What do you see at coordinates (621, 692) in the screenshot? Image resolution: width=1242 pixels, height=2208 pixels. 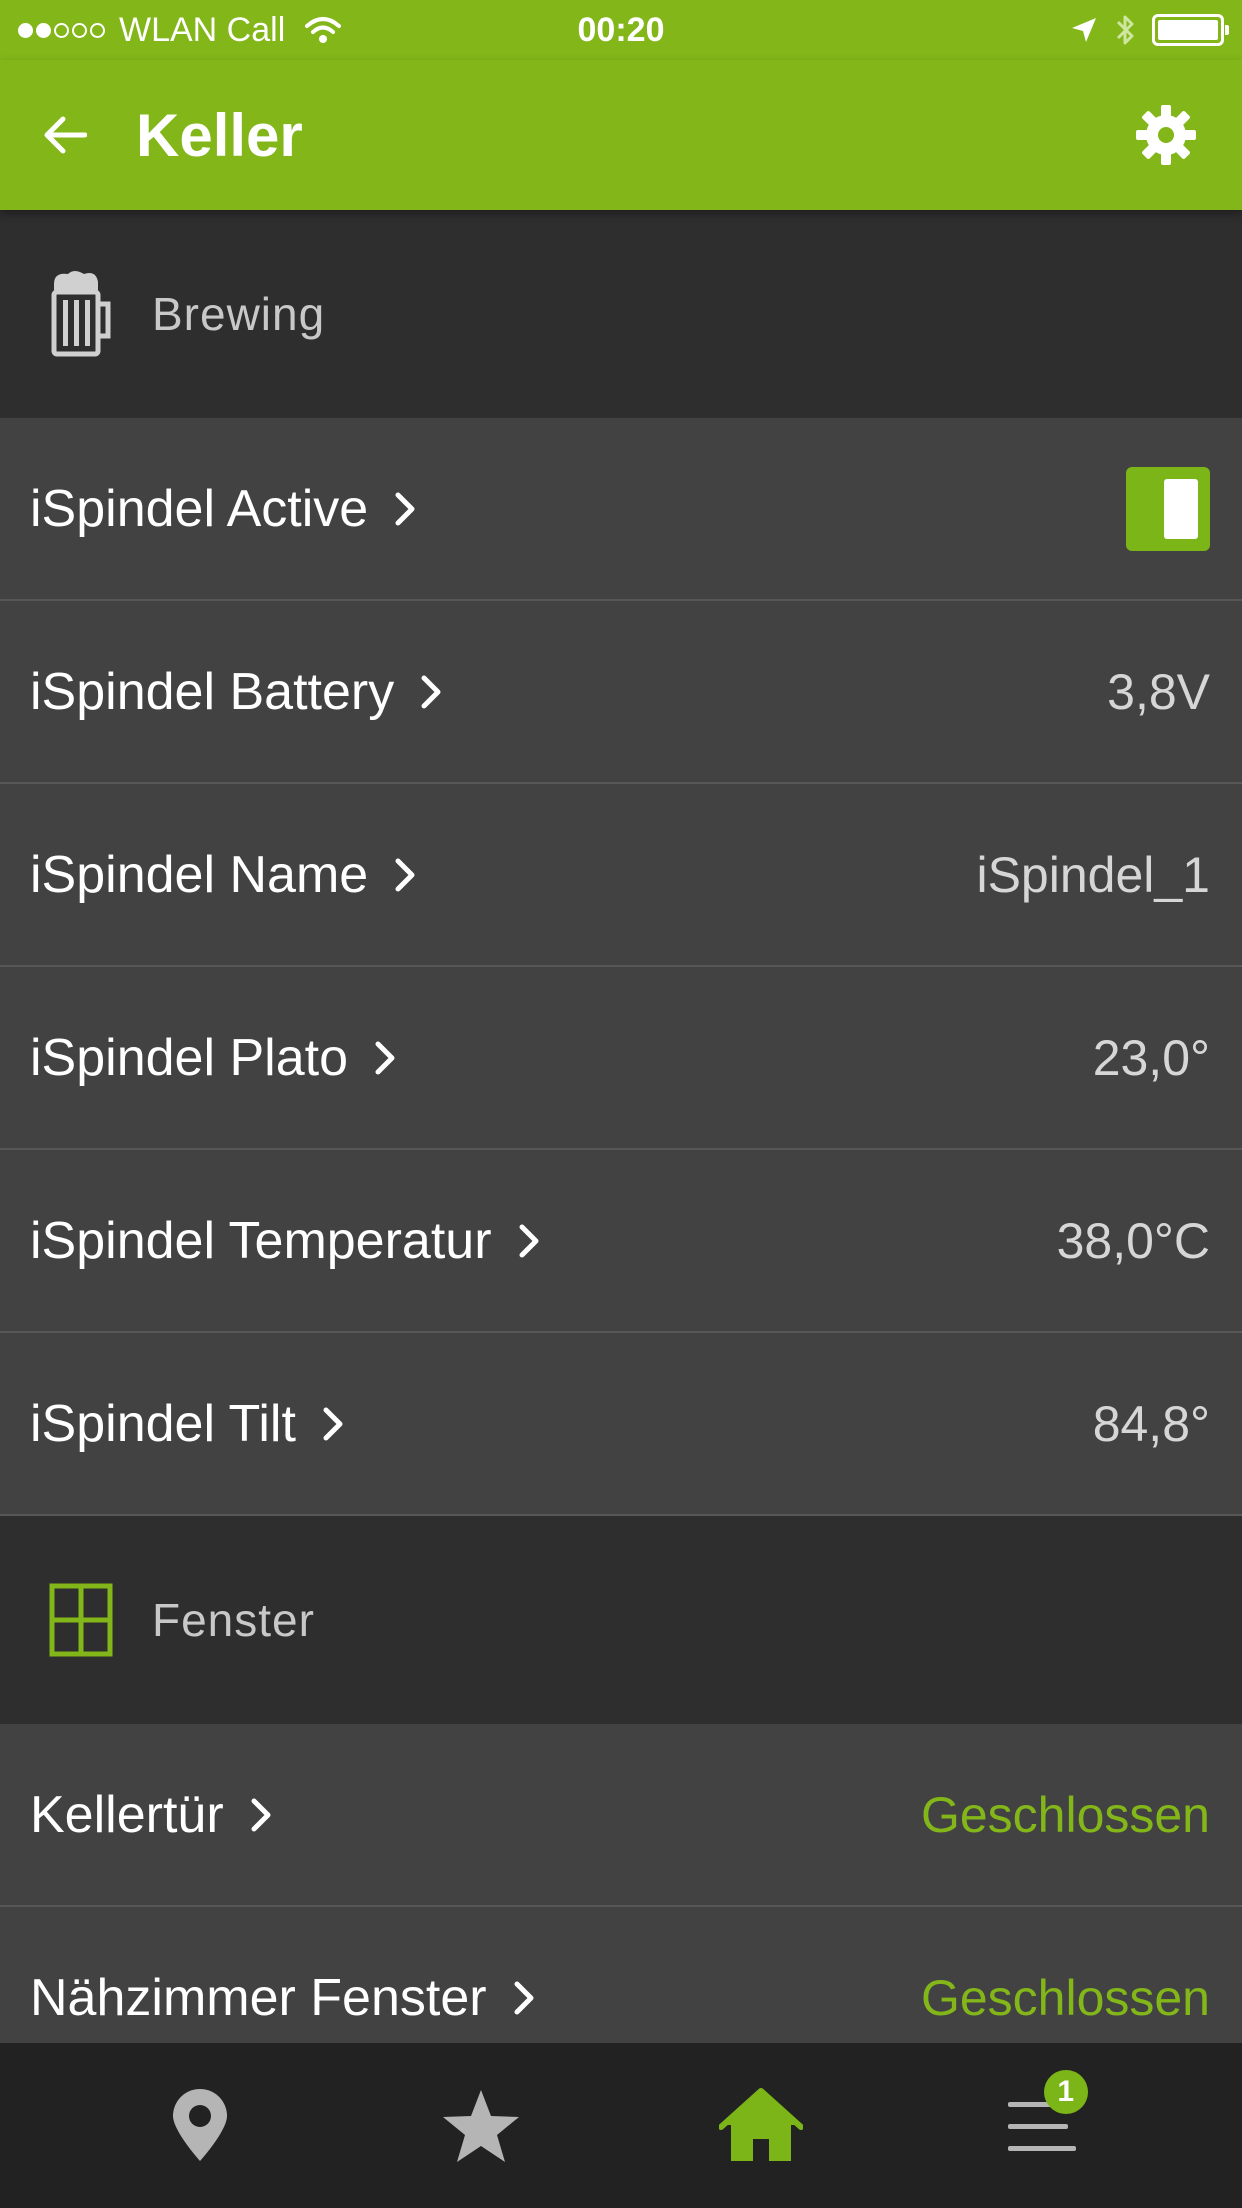 I see `list-item-ispindel-battery: iSpindel Battery 3,8V` at bounding box center [621, 692].